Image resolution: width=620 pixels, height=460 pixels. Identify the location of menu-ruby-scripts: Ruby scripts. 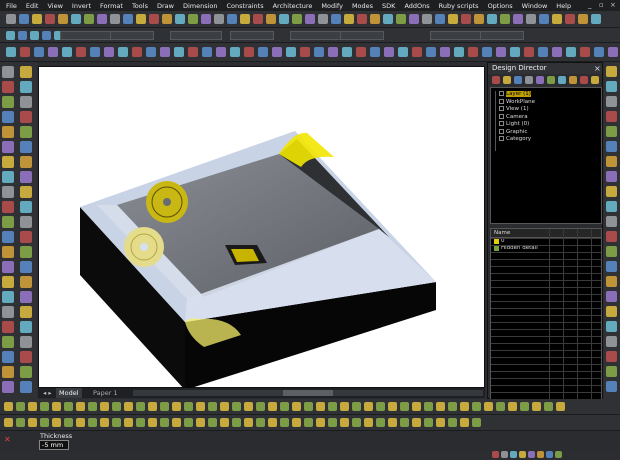
(459, 6).